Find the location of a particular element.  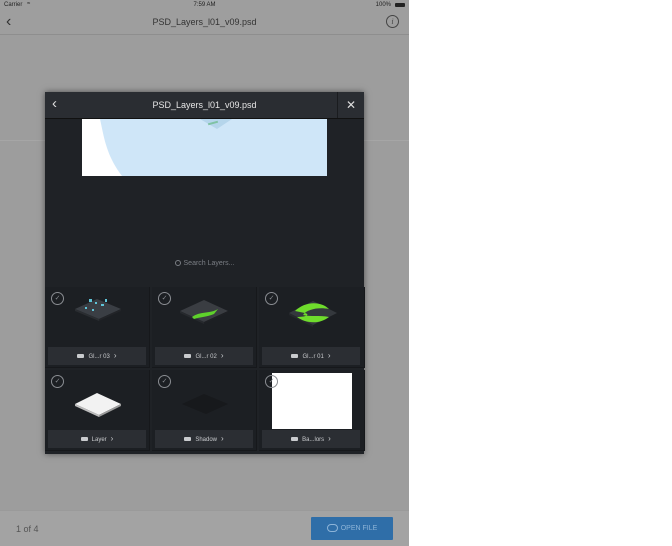

page-title: PSD_Layers_l01_v09.psd is located at coordinates (204, 22).